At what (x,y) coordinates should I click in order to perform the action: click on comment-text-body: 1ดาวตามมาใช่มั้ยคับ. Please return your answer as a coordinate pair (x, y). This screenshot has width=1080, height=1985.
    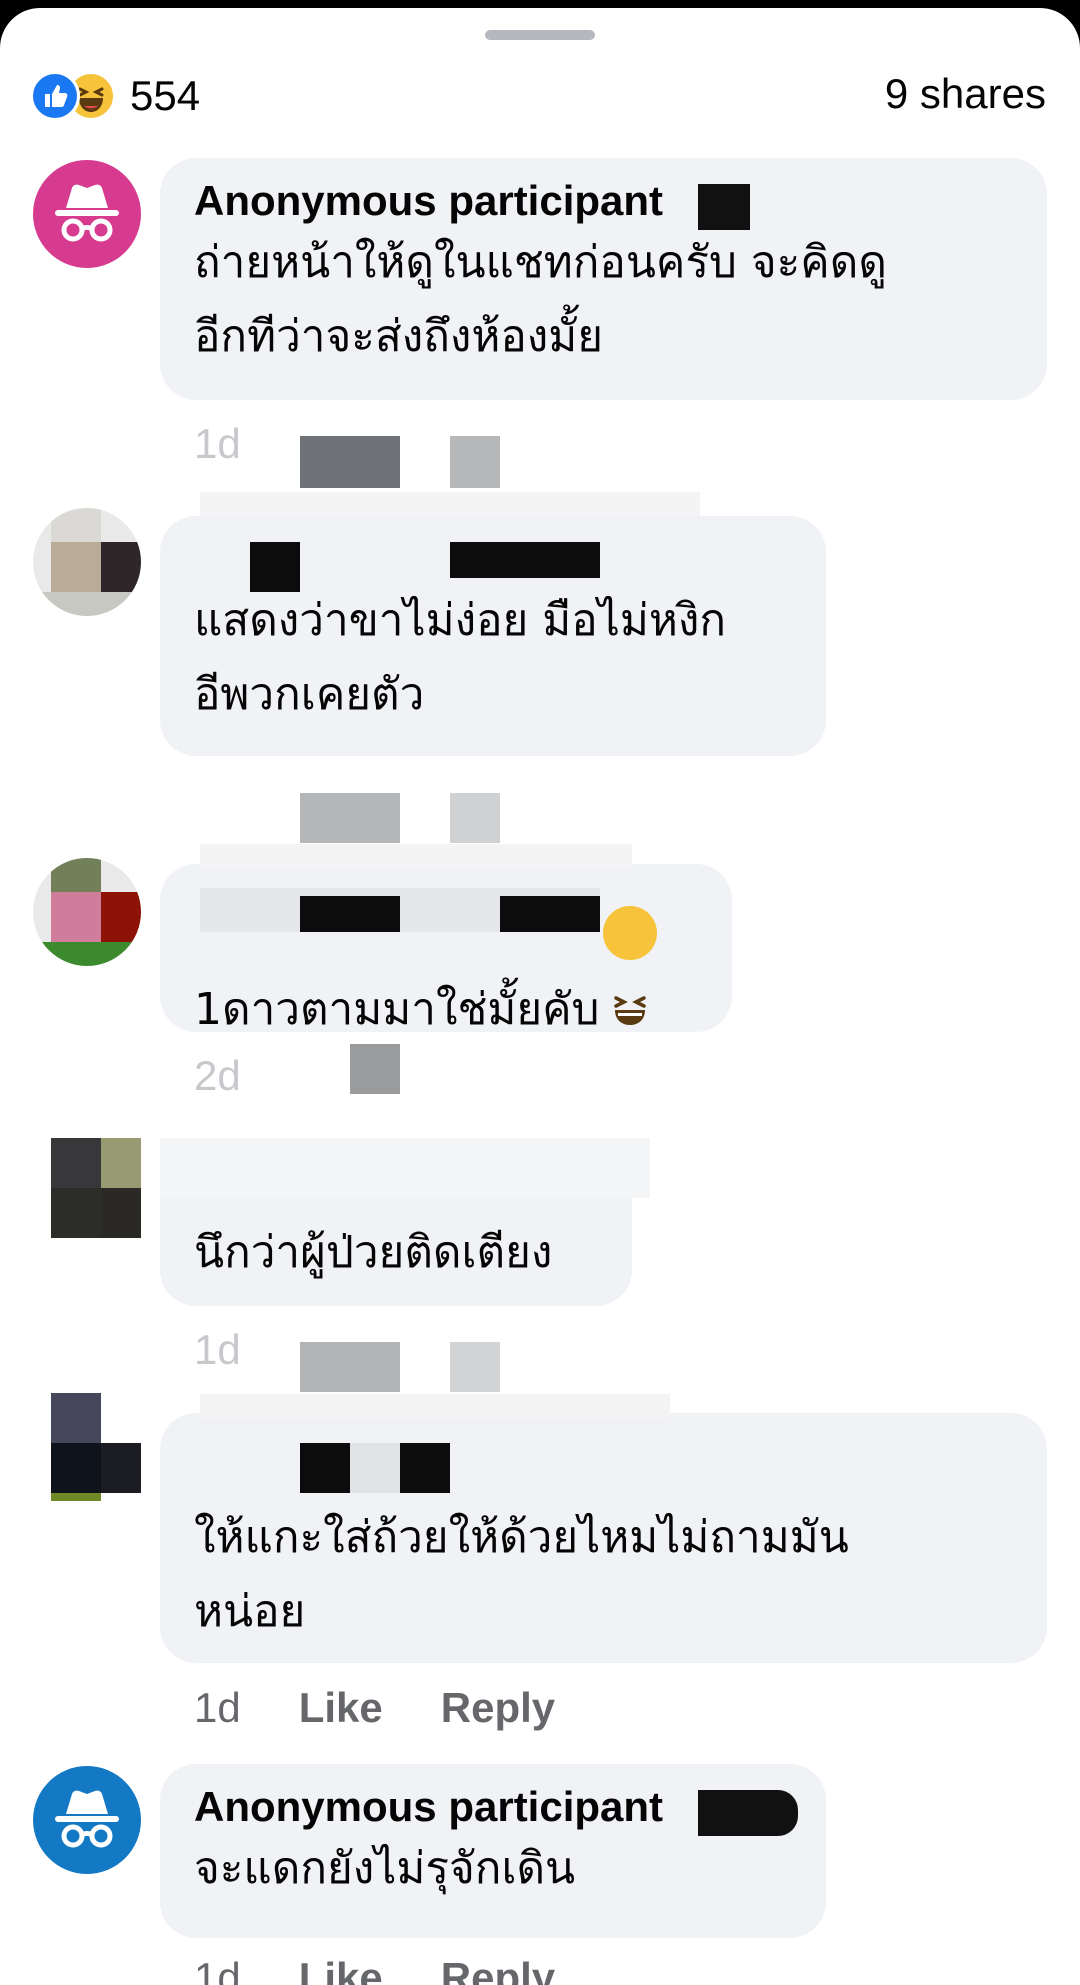
    Looking at the image, I should click on (397, 1009).